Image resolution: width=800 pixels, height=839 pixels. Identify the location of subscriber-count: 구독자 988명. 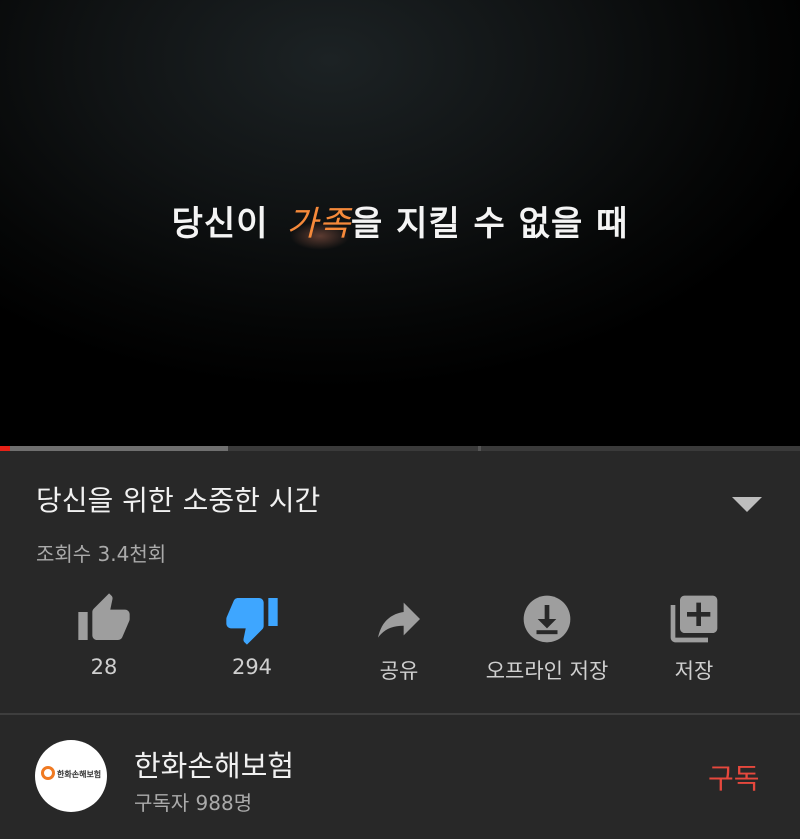
(193, 803).